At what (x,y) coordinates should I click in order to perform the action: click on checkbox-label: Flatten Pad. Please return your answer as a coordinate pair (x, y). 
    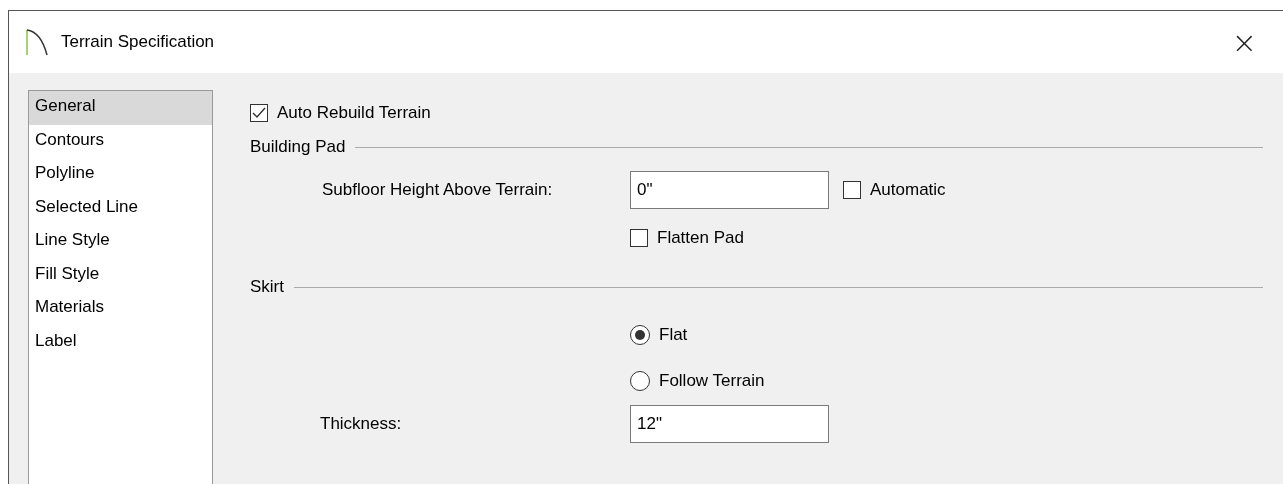
    Looking at the image, I should click on (700, 238).